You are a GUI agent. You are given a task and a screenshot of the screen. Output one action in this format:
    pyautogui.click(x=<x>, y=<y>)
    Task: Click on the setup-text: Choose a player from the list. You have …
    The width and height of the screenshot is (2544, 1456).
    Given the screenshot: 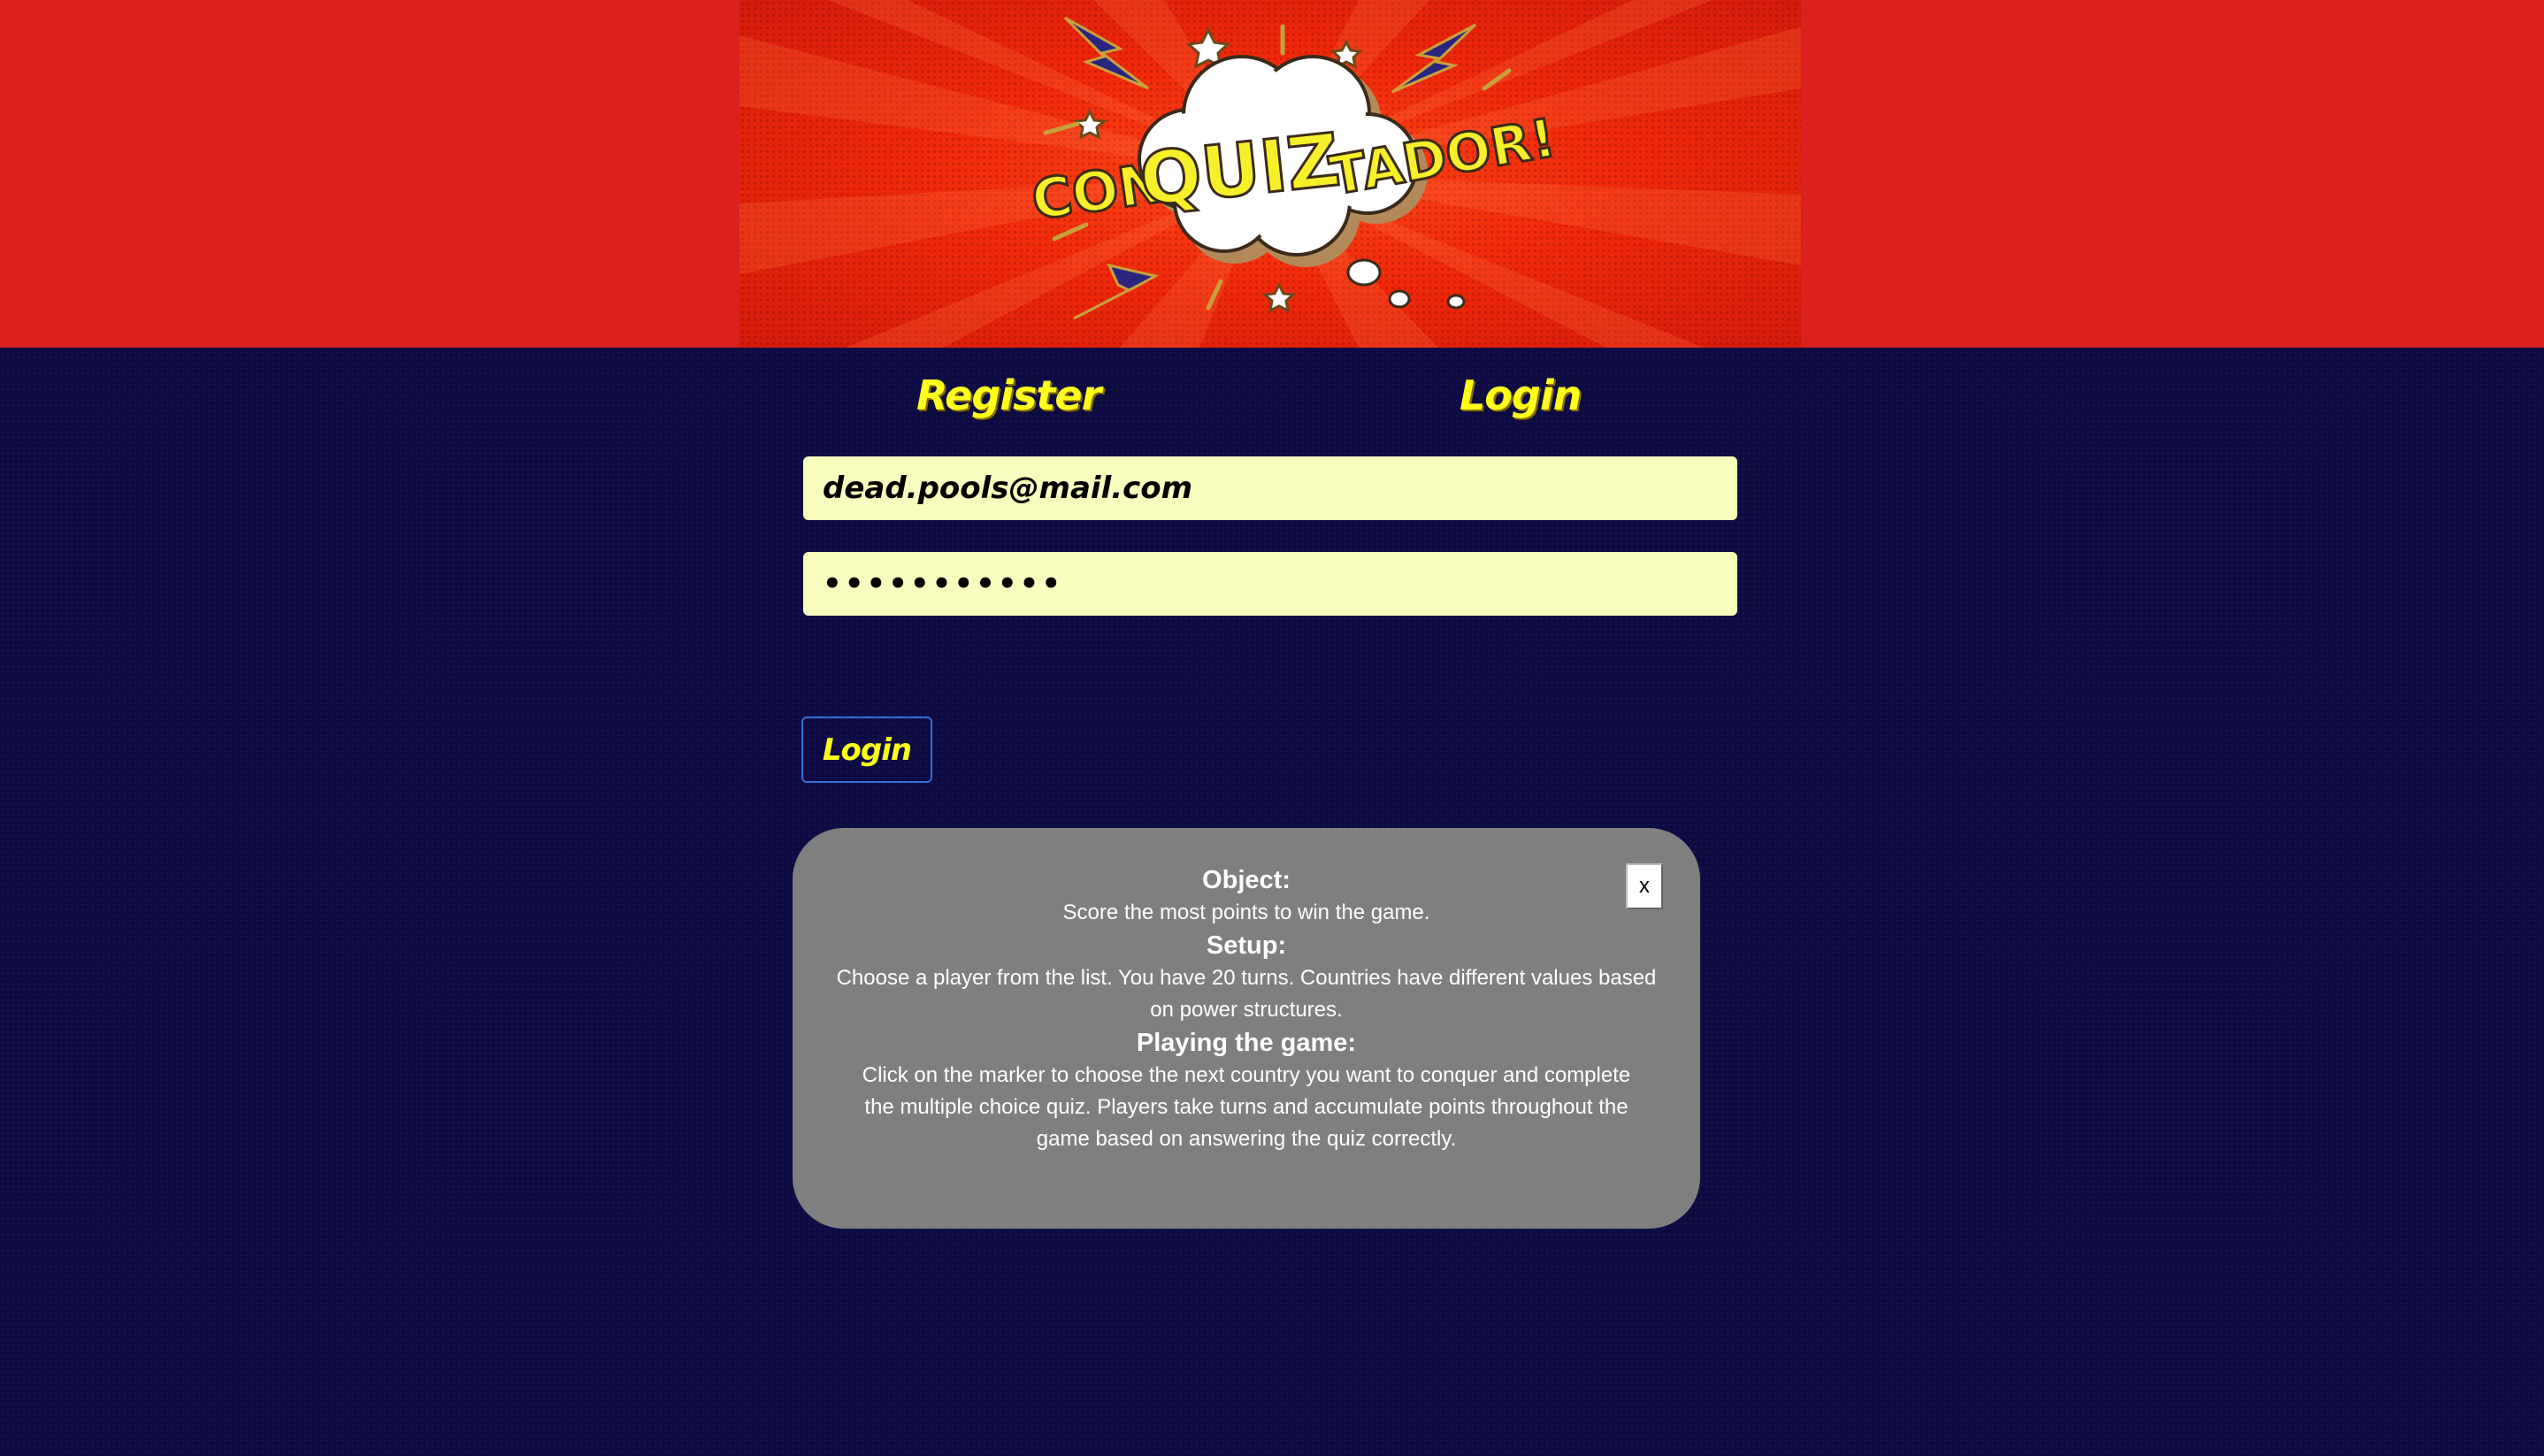 What is the action you would take?
    pyautogui.click(x=1246, y=994)
    